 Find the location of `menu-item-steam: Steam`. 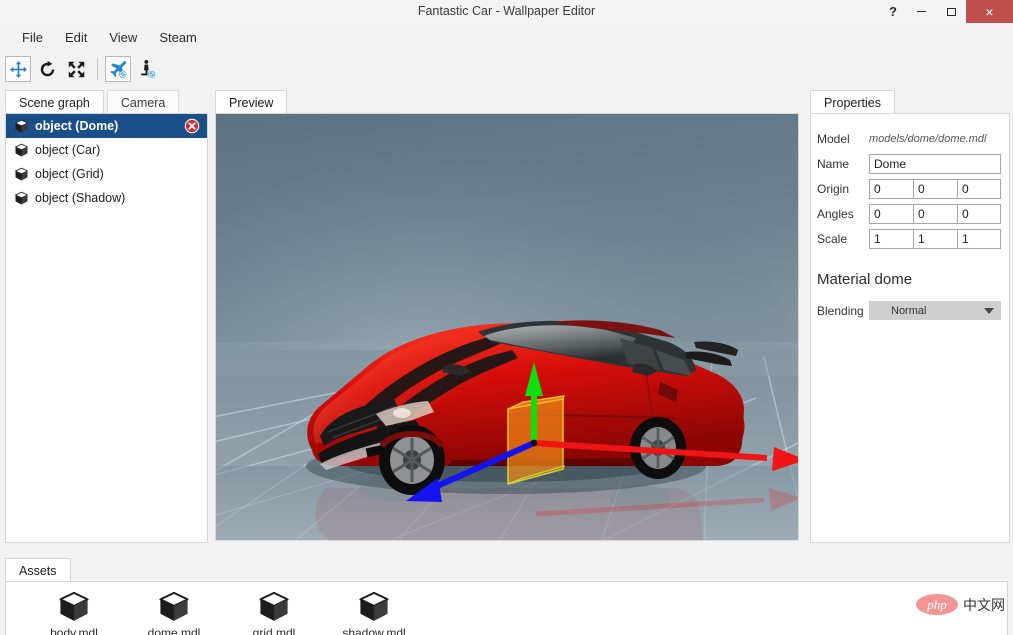

menu-item-steam: Steam is located at coordinates (178, 37).